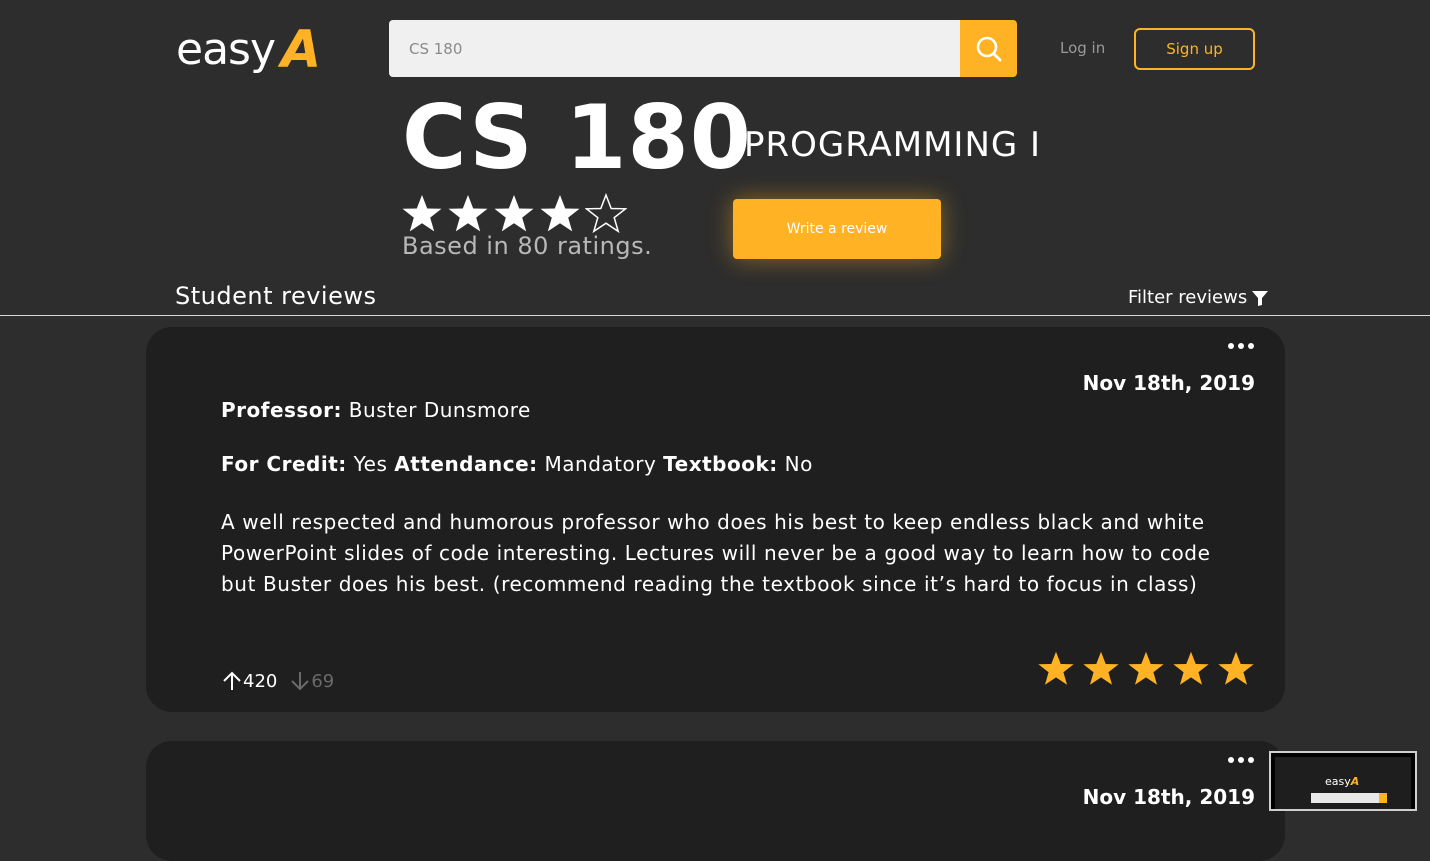 This screenshot has height=861, width=1430. Describe the element at coordinates (323, 681) in the screenshot. I see `downvote-count: 69` at that location.